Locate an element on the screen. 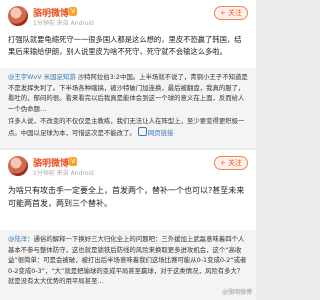  quoted-user: @陆洋 is located at coordinates (17, 239).